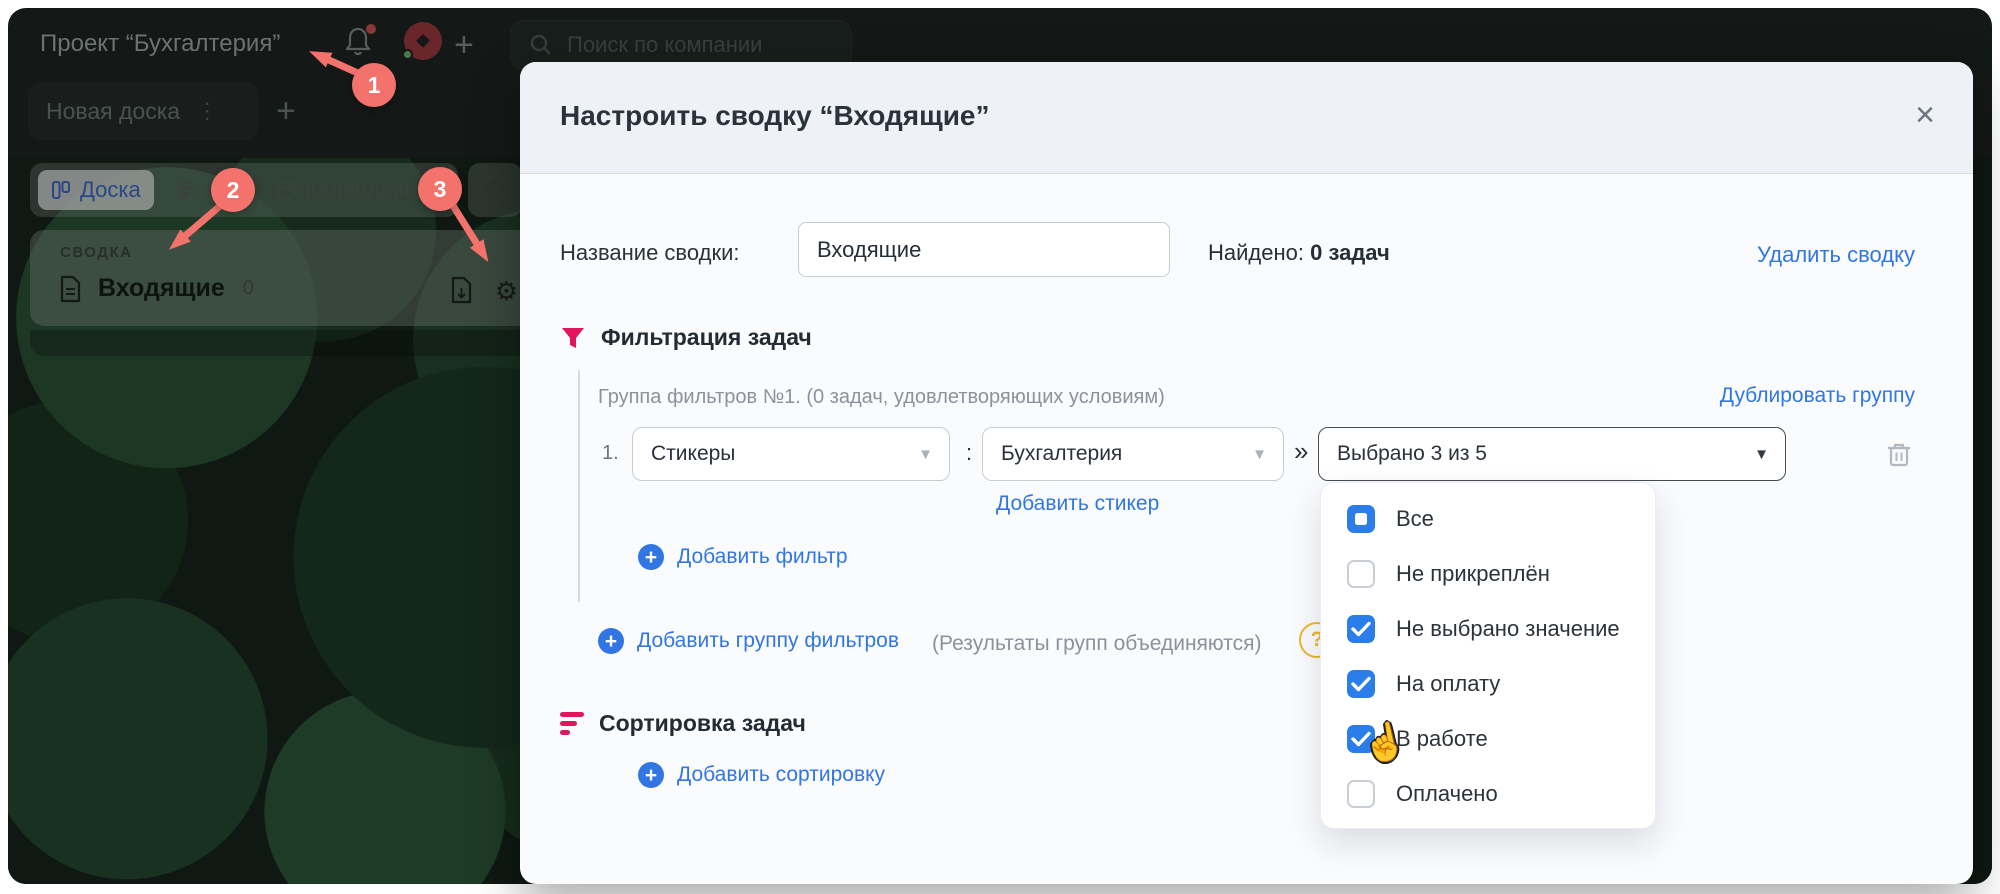  I want to click on dropdown-option: На оплату, so click(1488, 683).